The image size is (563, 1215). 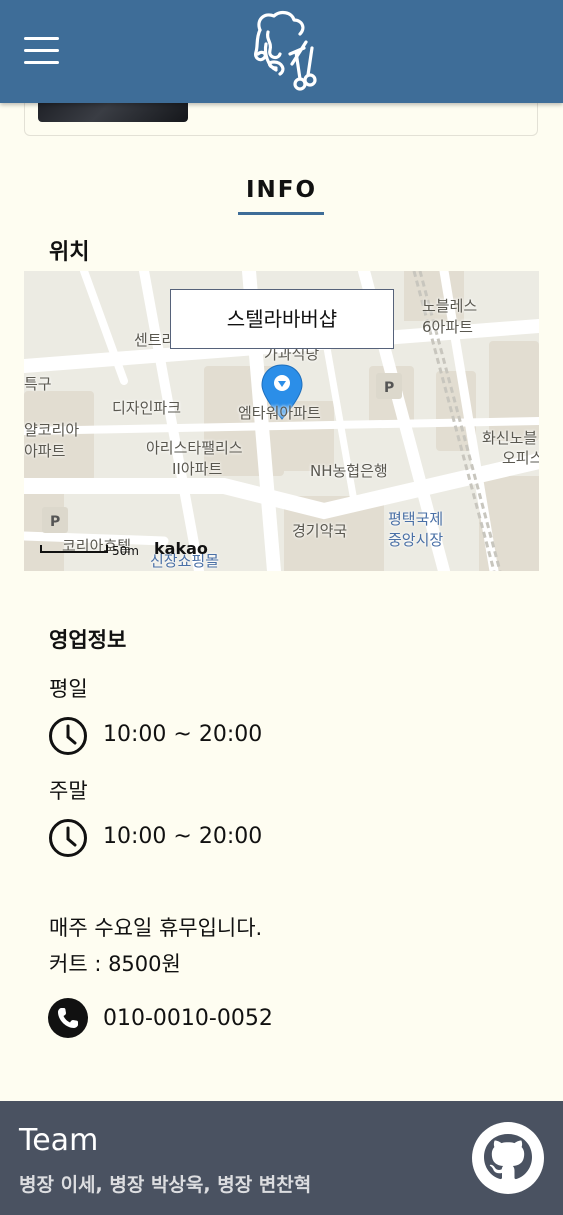 I want to click on footer: Team 병장 이세, 병장 박상욱, 병장 변찬혁, so click(x=281, y=1158).